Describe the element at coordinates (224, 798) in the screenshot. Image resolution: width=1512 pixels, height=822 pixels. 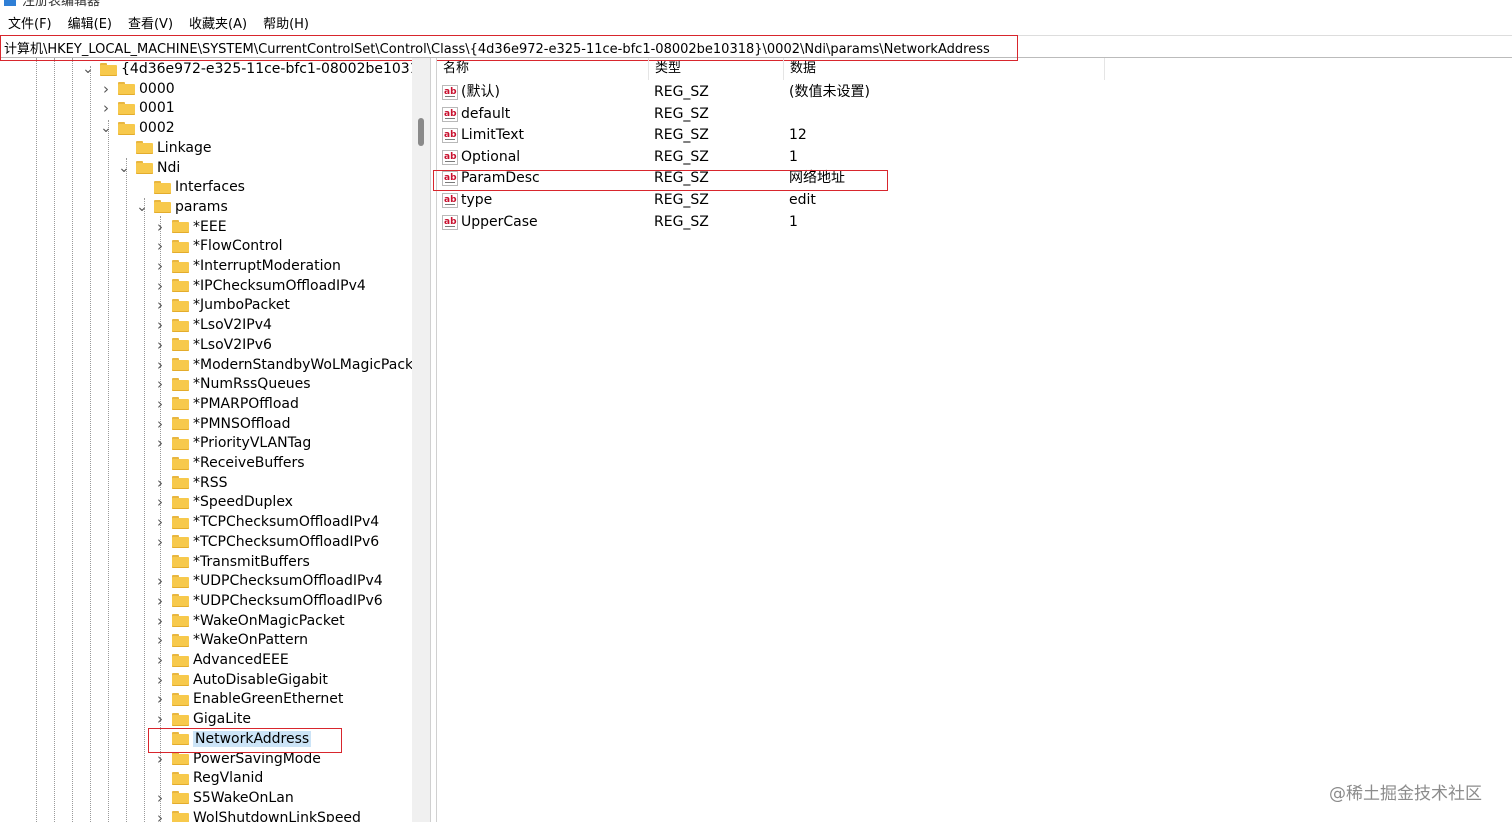
I see `tree-node: › S5WakeOnLan` at that location.